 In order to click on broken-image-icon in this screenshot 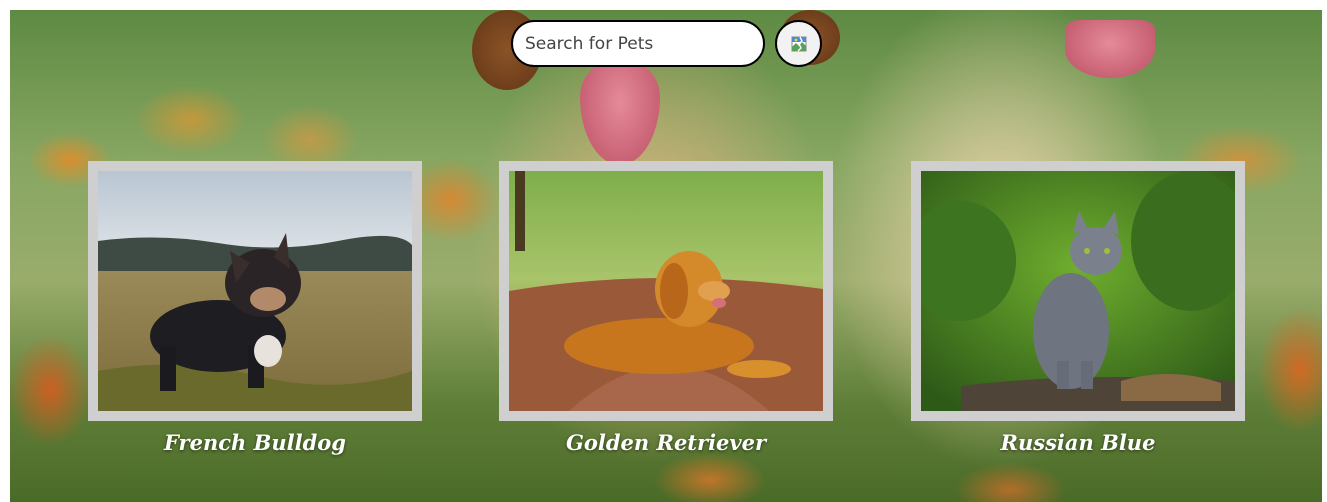, I will do `click(798, 43)`.